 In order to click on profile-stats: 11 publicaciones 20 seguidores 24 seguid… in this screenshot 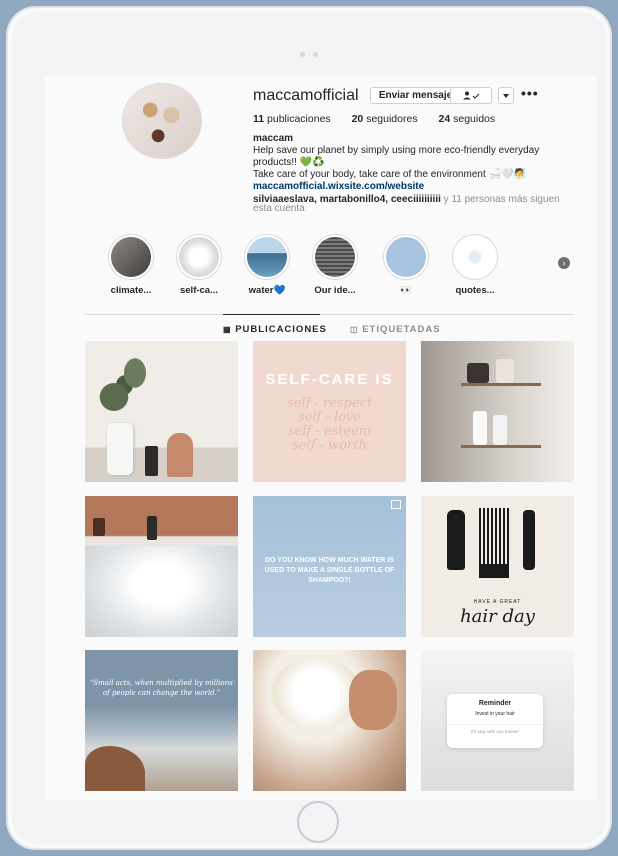, I will do `click(383, 119)`.